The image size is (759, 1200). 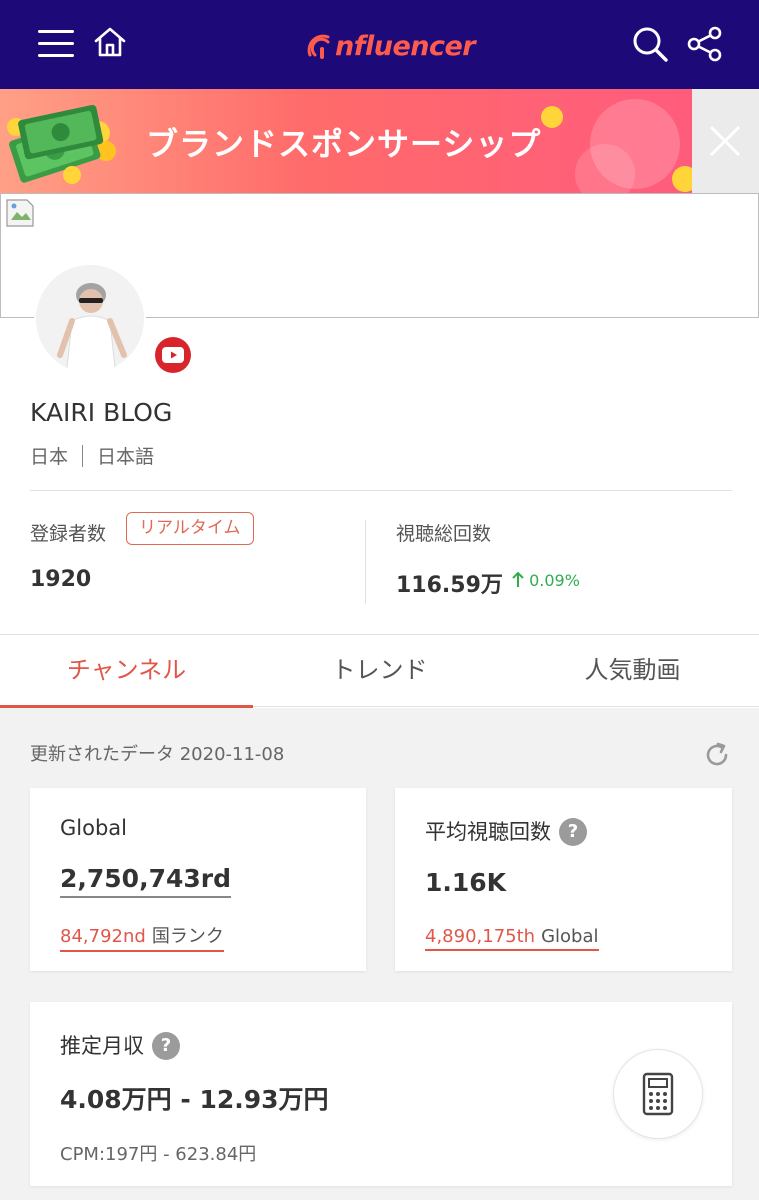 I want to click on close-icon, so click(x=725, y=141).